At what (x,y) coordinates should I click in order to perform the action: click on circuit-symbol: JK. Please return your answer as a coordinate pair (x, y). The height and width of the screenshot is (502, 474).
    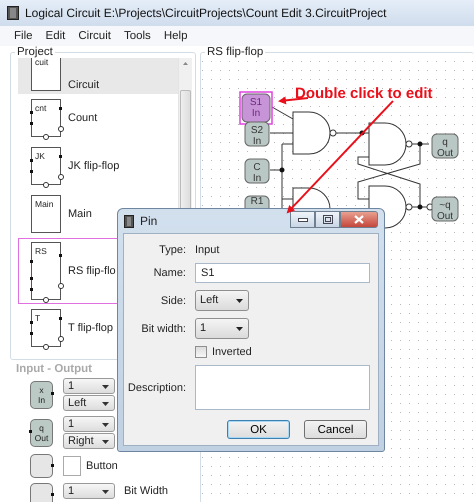
    Looking at the image, I should click on (46, 166).